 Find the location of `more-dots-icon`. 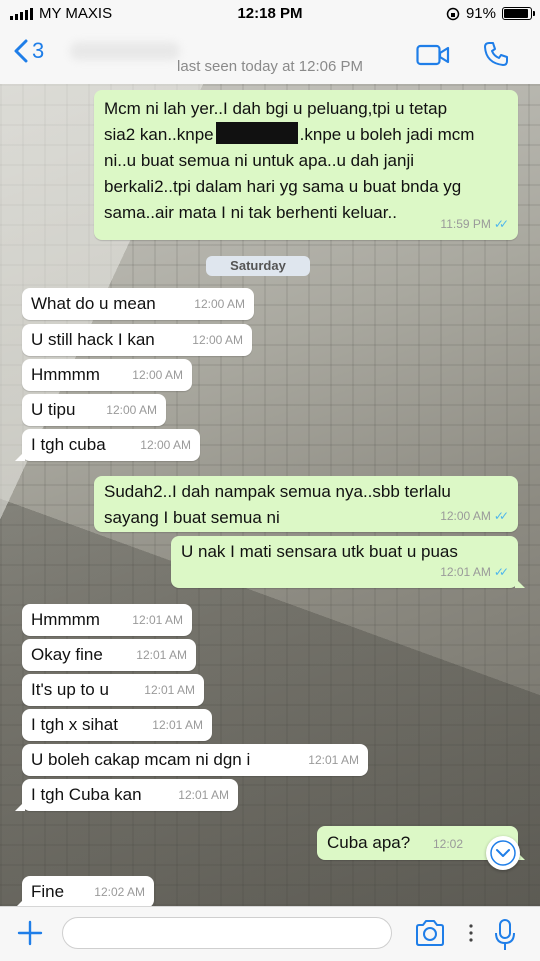

more-dots-icon is located at coordinates (471, 933).